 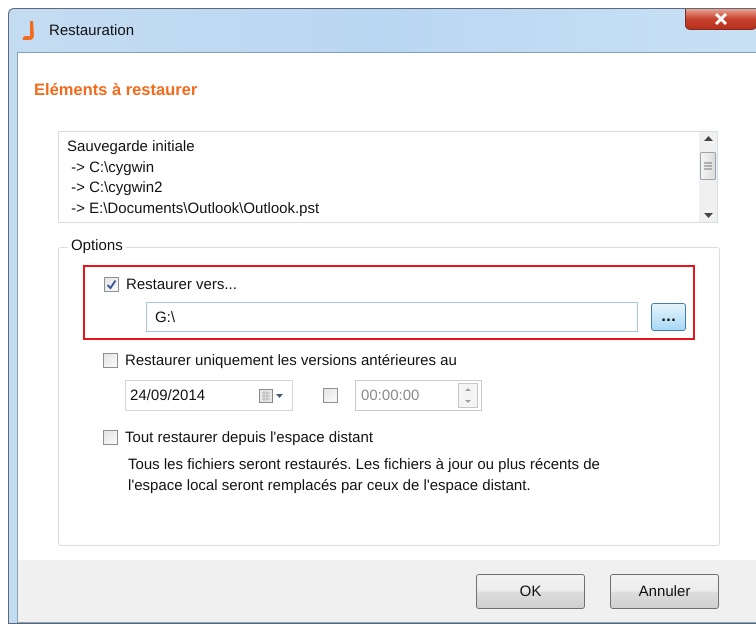 I want to click on scroll-thumb, so click(x=708, y=166).